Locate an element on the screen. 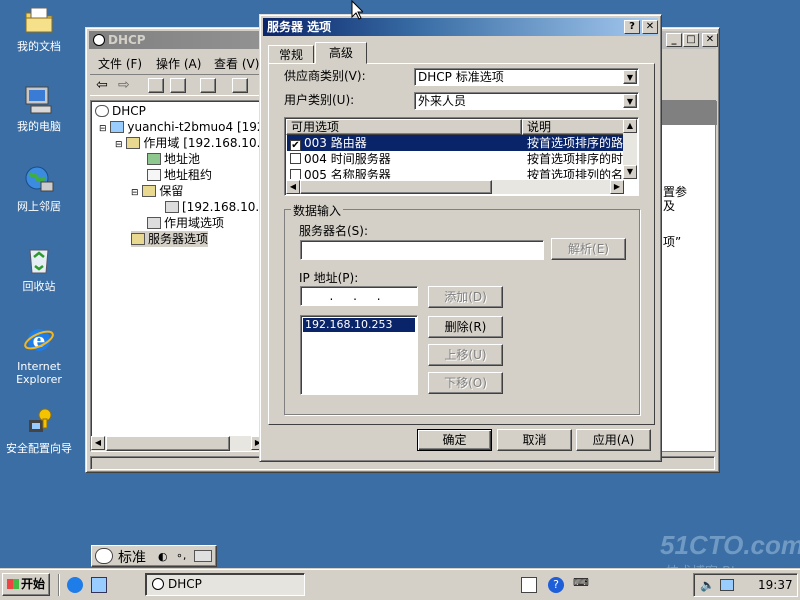  tree-node-dhcp: DHCP is located at coordinates (120, 111).